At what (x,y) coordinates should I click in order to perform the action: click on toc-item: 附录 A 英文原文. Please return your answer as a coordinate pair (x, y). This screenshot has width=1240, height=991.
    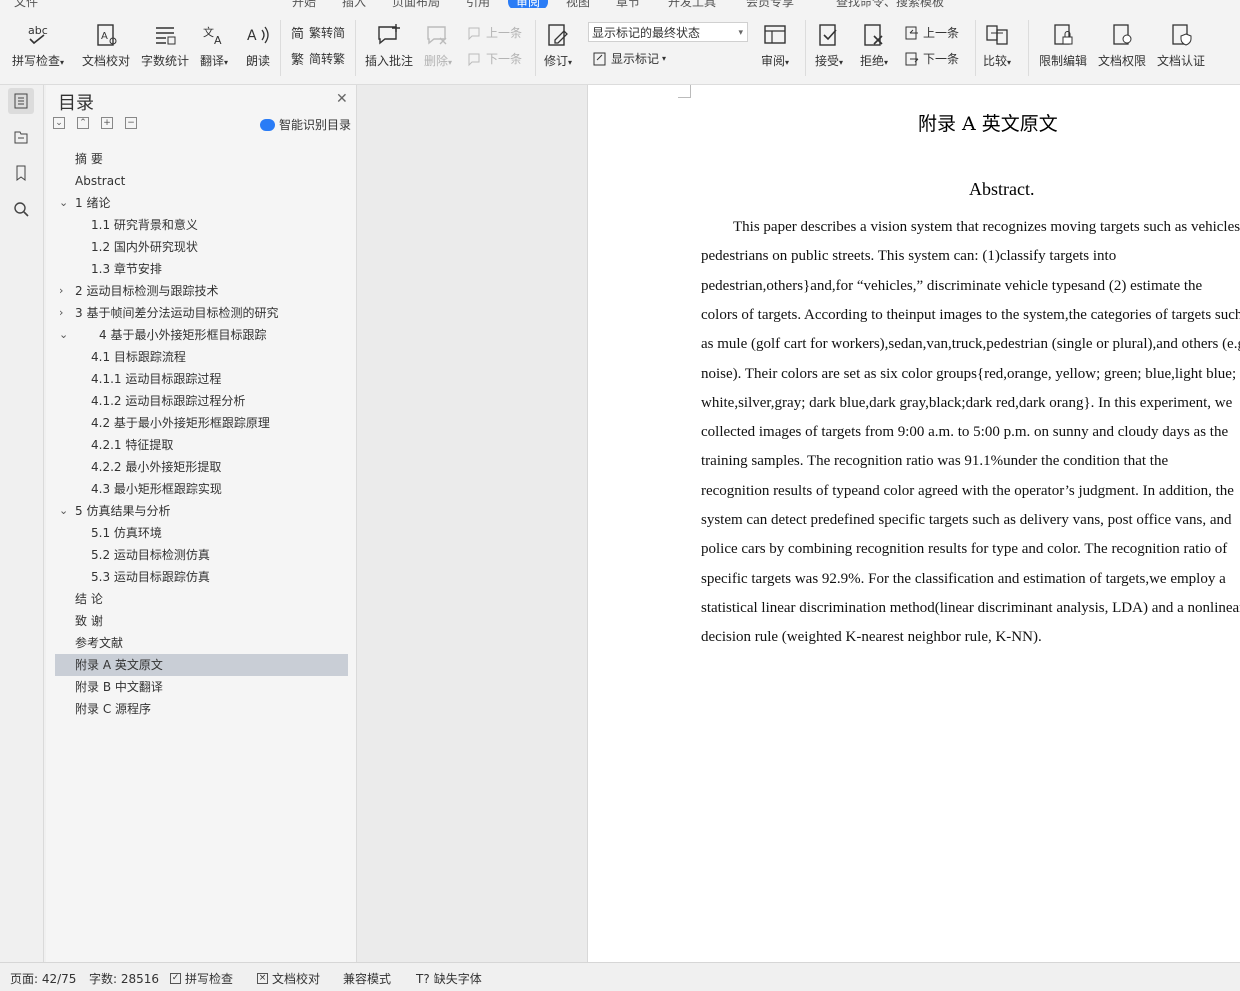
    Looking at the image, I should click on (201, 665).